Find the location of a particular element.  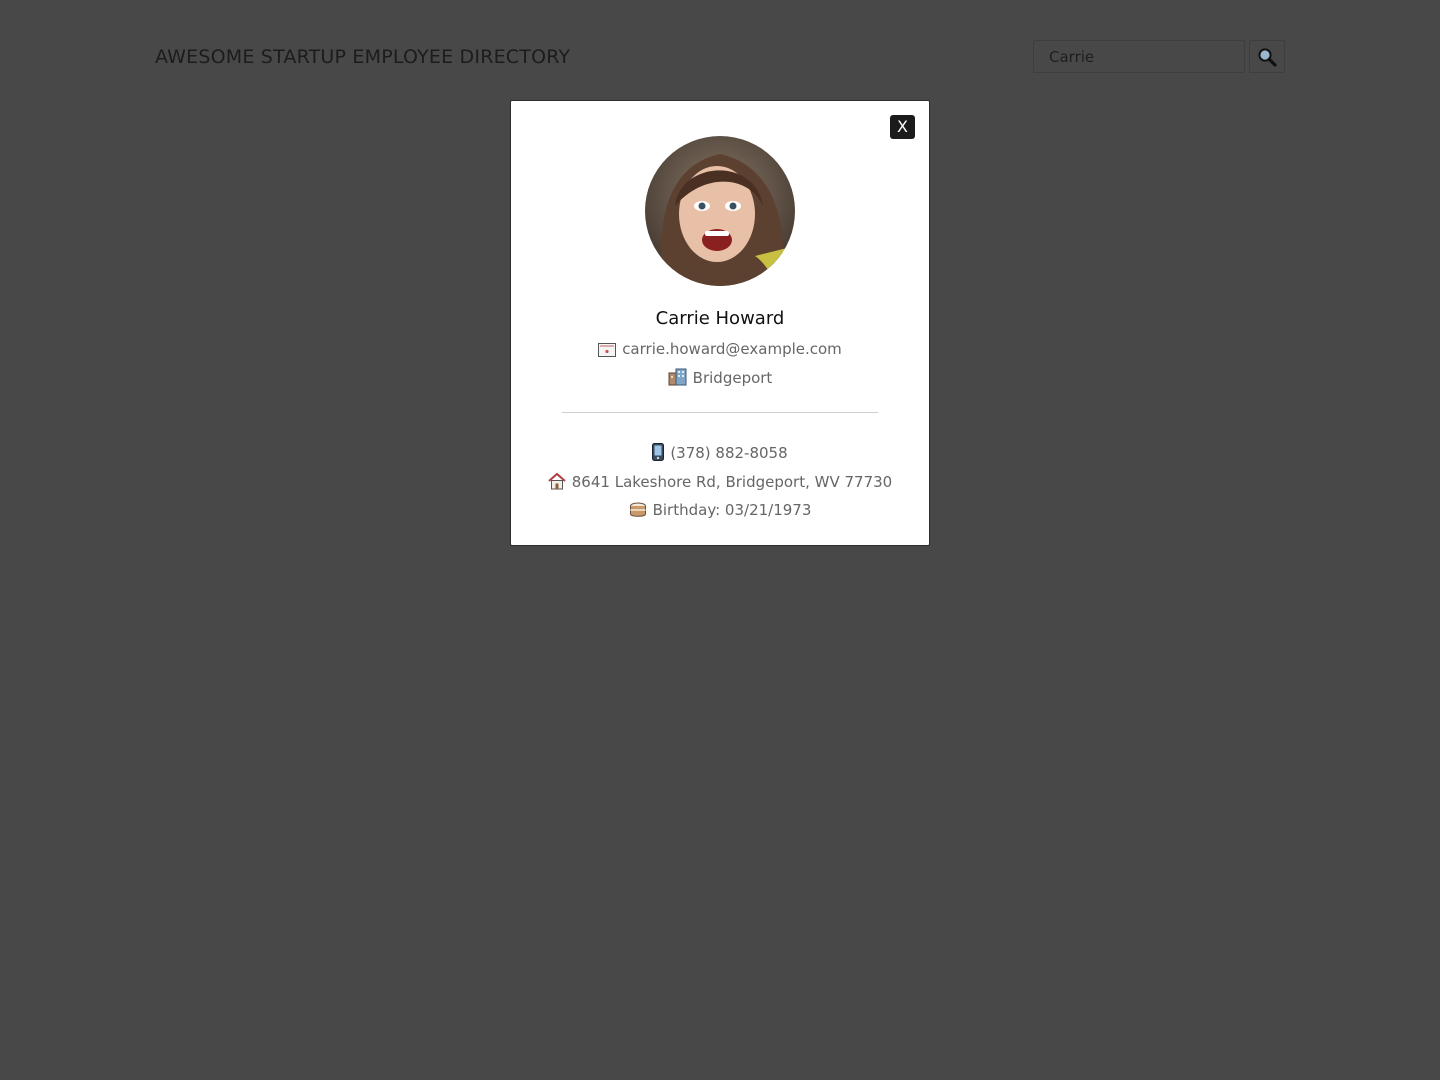

employee-name: Carrie Howard is located at coordinates (720, 318).